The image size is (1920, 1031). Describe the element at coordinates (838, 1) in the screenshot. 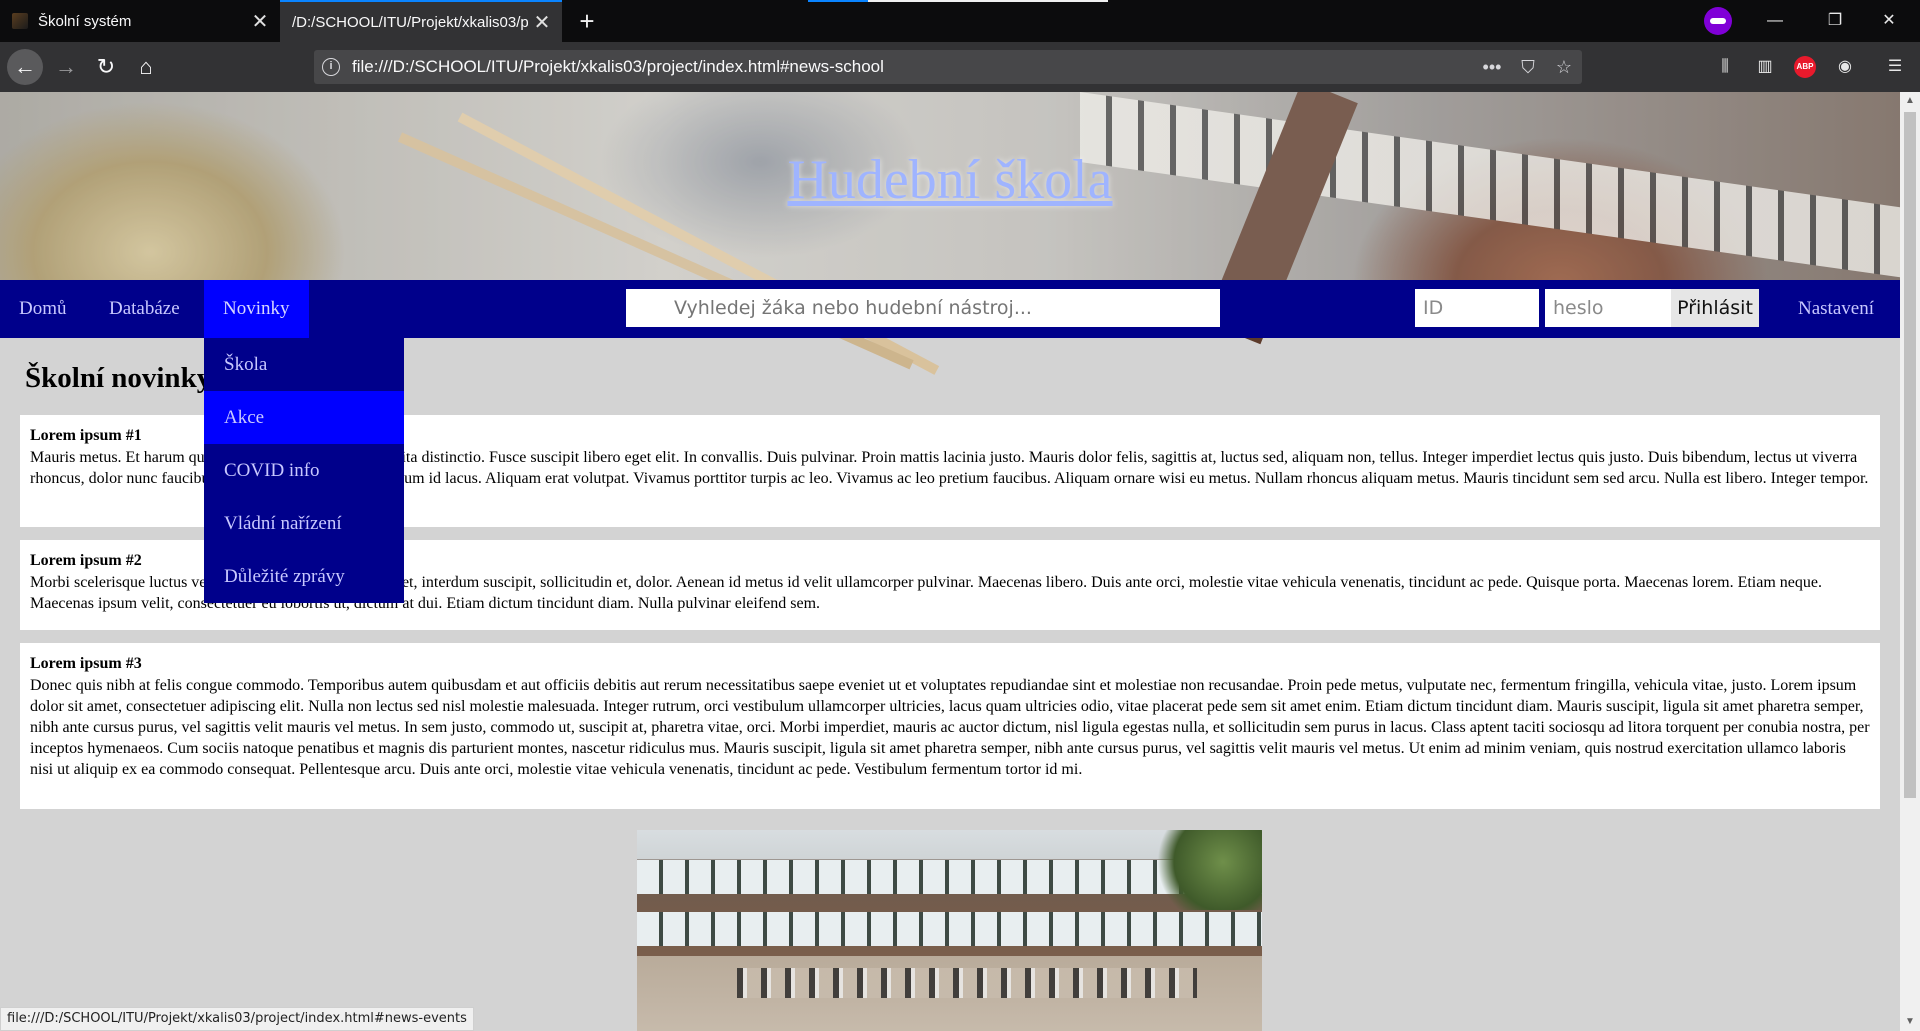

I see `tab-indicator-accent` at that location.